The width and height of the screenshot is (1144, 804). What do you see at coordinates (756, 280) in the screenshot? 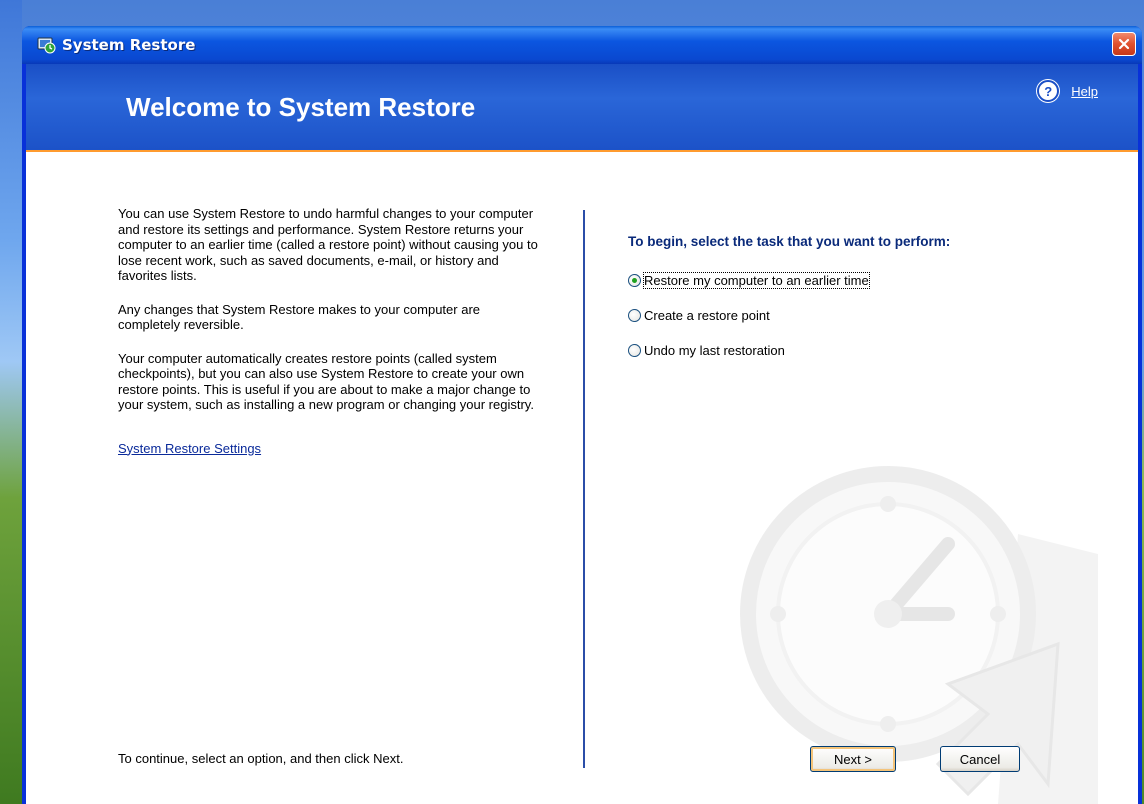
I see `option-label: Restore my computer to an earlier time` at bounding box center [756, 280].